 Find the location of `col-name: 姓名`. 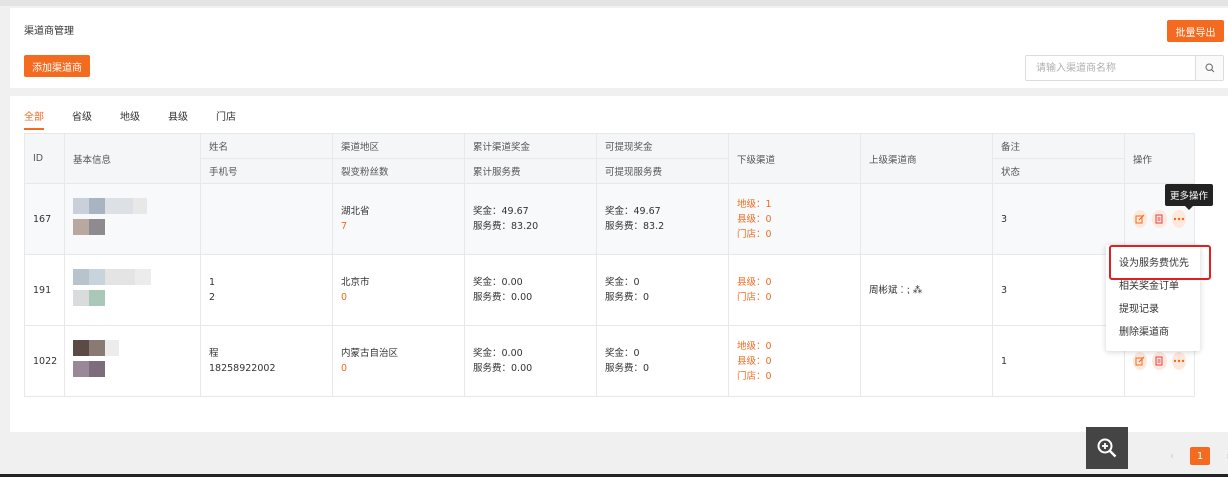

col-name: 姓名 is located at coordinates (266, 146).